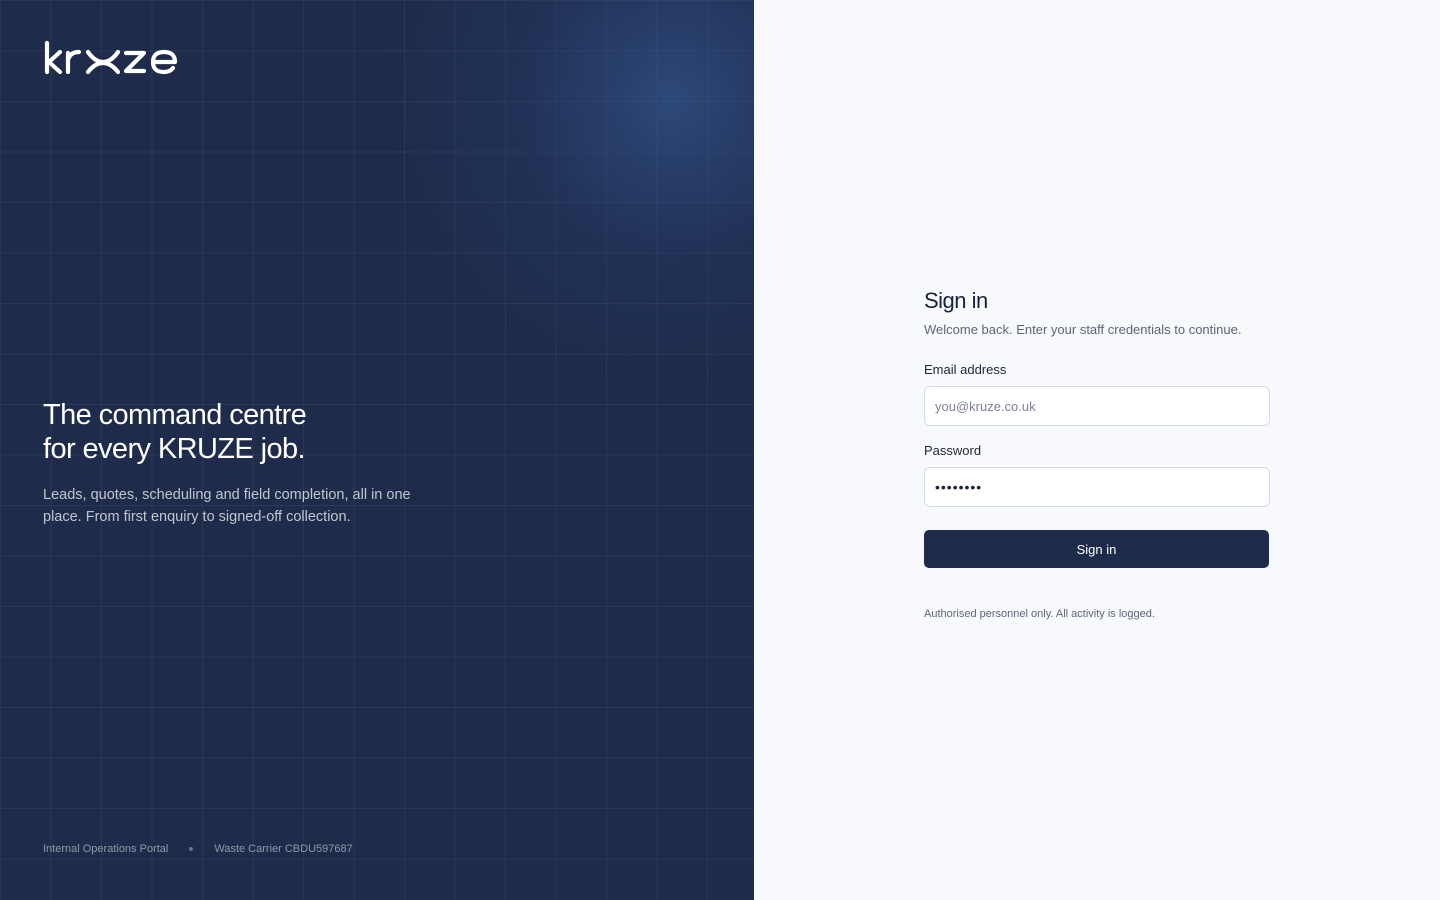  What do you see at coordinates (953, 450) in the screenshot?
I see `password-label: Password` at bounding box center [953, 450].